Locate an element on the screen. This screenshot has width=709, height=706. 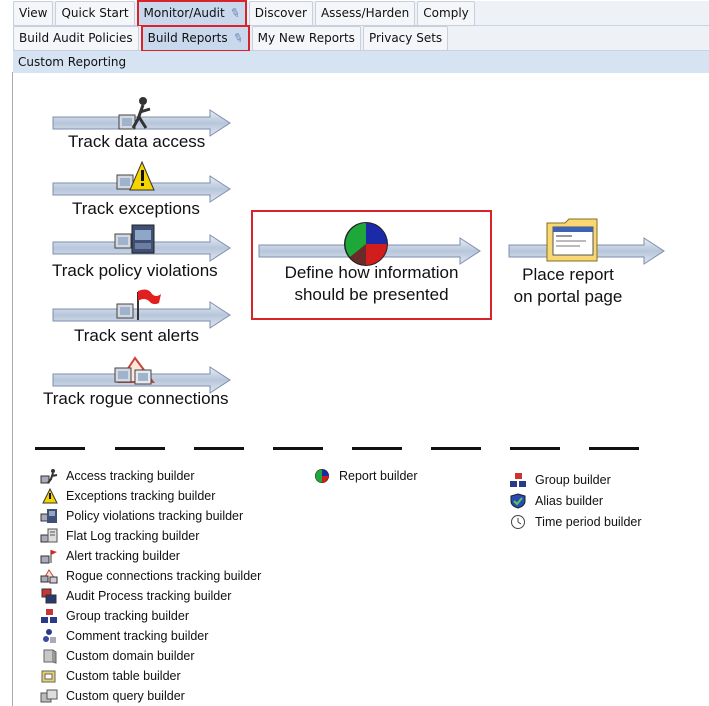
tab-label: Build Audit Policies is located at coordinates (76, 37).